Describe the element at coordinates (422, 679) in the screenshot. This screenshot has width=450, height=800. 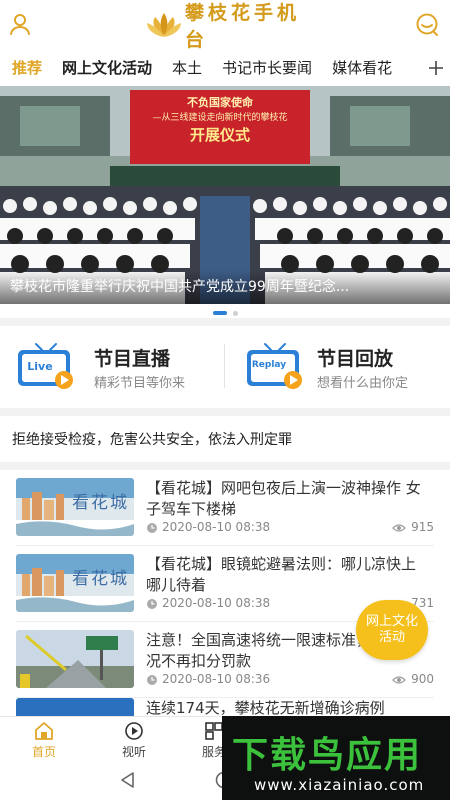
I see `news-views: 900` at that location.